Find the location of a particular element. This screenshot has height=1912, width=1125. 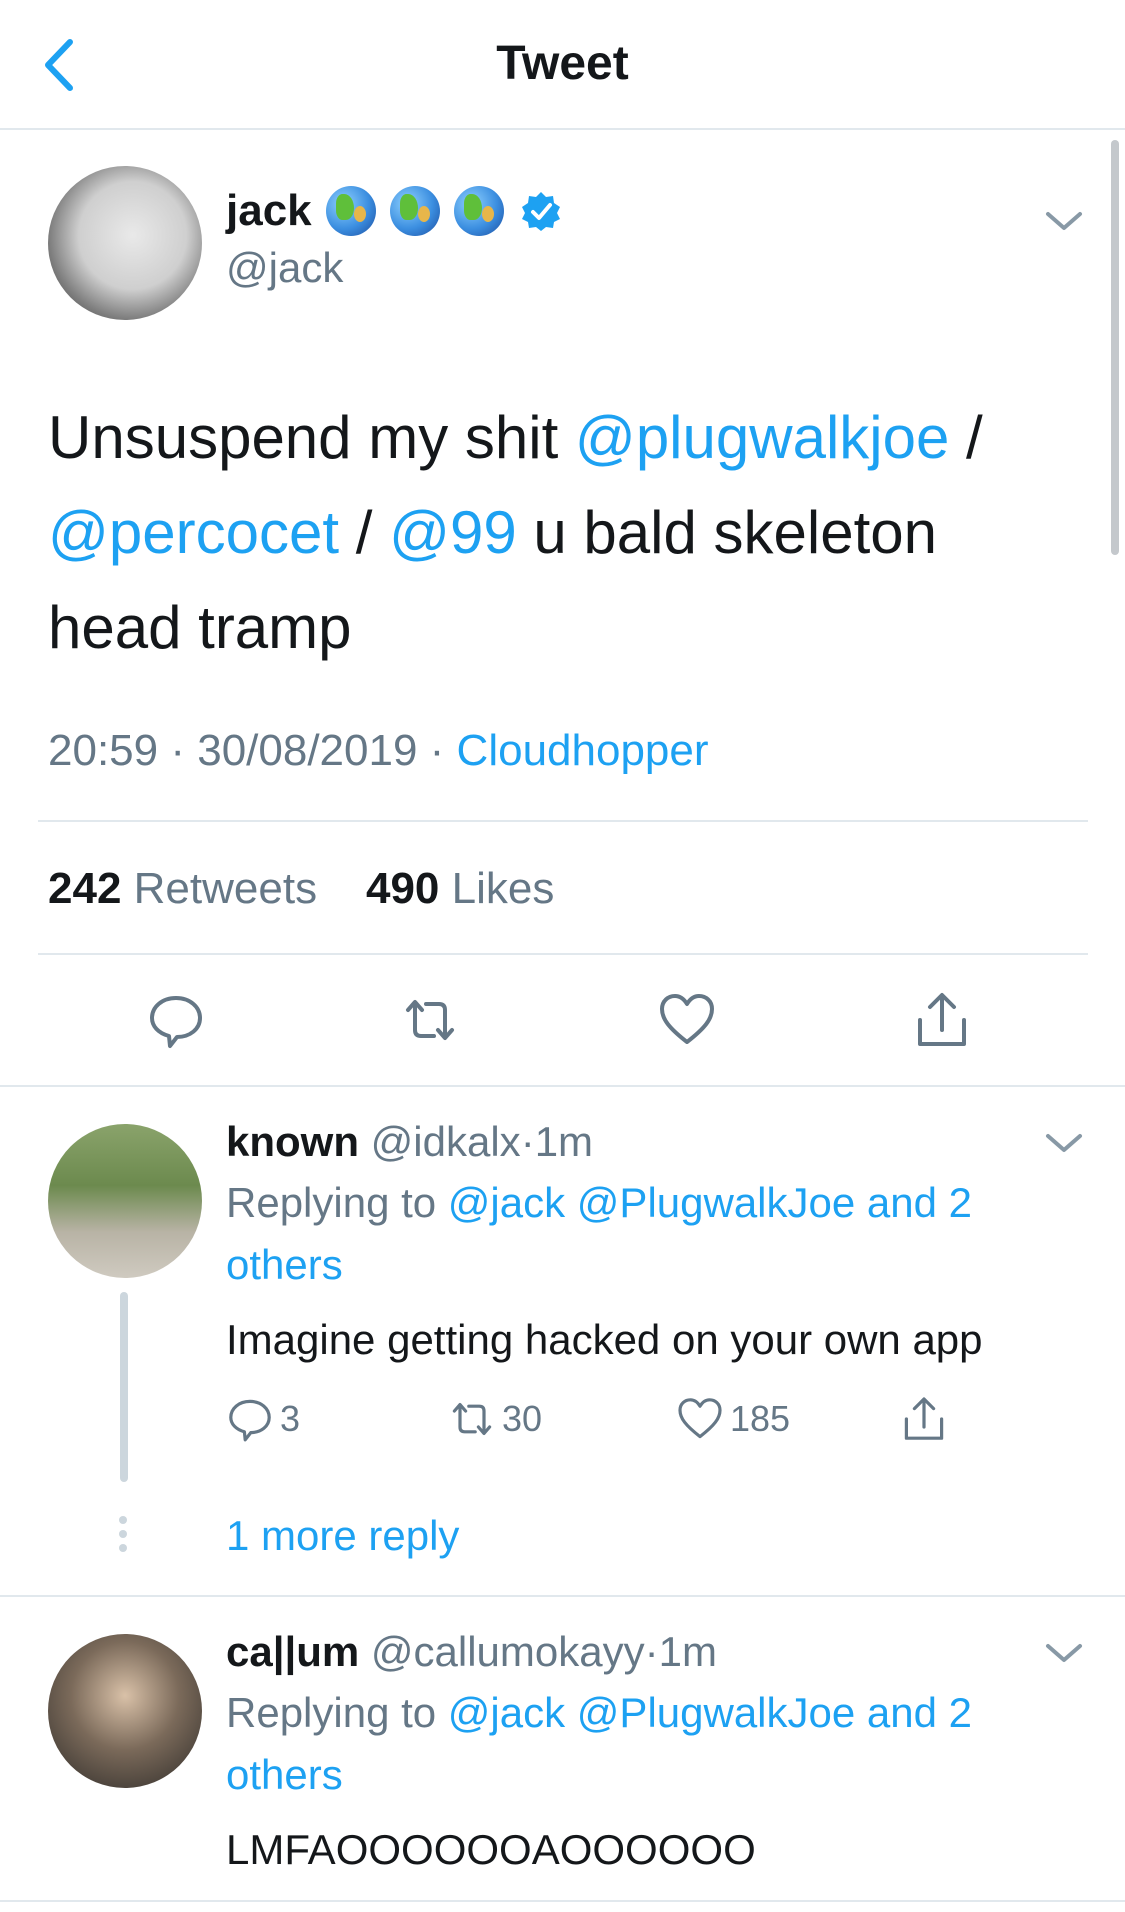

reply-text: LMFAOOOOOOAOOOOOO is located at coordinates (491, 1849).